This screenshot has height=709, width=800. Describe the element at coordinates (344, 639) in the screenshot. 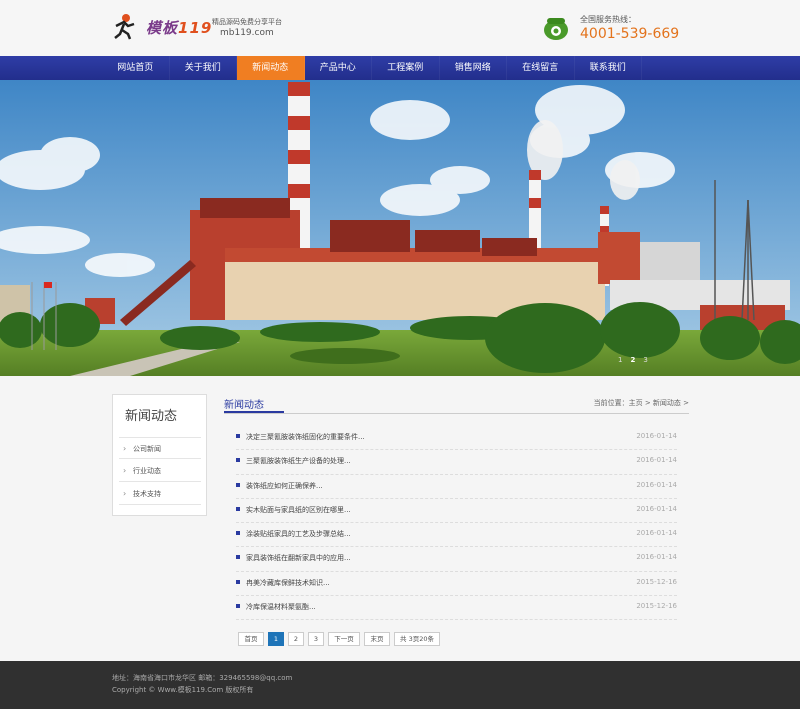

I see `pager-next: 下一页` at that location.